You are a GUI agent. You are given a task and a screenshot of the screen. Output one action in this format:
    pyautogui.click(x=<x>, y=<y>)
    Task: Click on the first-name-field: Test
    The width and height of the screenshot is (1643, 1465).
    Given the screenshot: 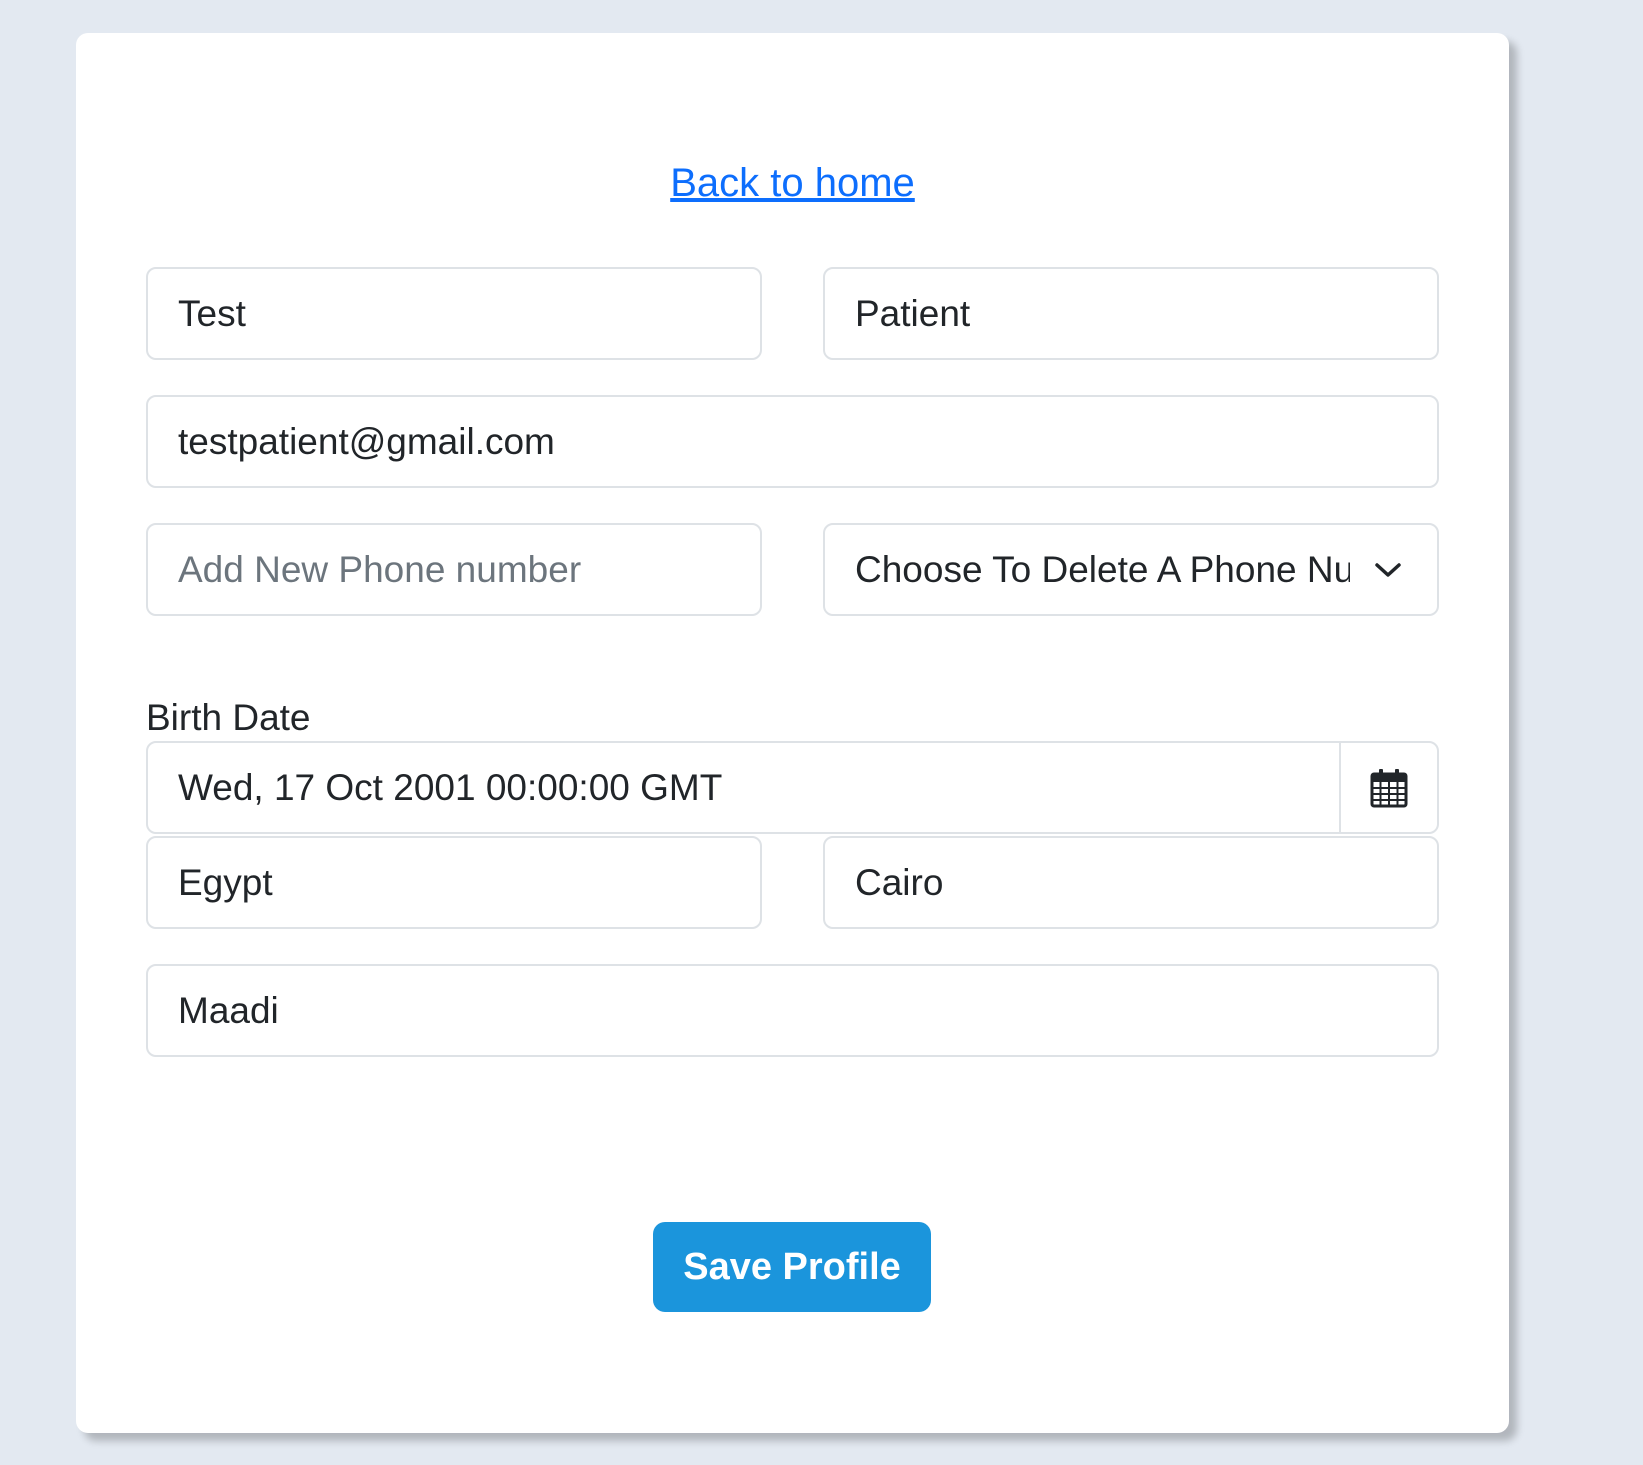 What is the action you would take?
    pyautogui.click(x=454, y=313)
    